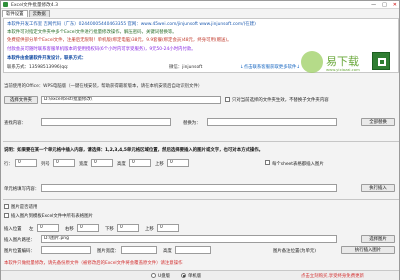 This screenshot has height=280, width=400. Describe the element at coordinates (332, 276) in the screenshot. I see `buy-now-link: 点击立刻购买,享受终身免费更新` at that location.